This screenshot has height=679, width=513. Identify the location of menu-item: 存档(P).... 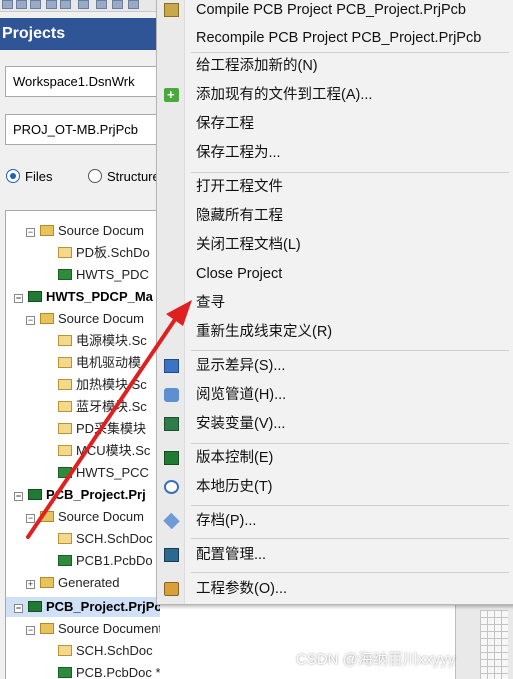
(334, 521).